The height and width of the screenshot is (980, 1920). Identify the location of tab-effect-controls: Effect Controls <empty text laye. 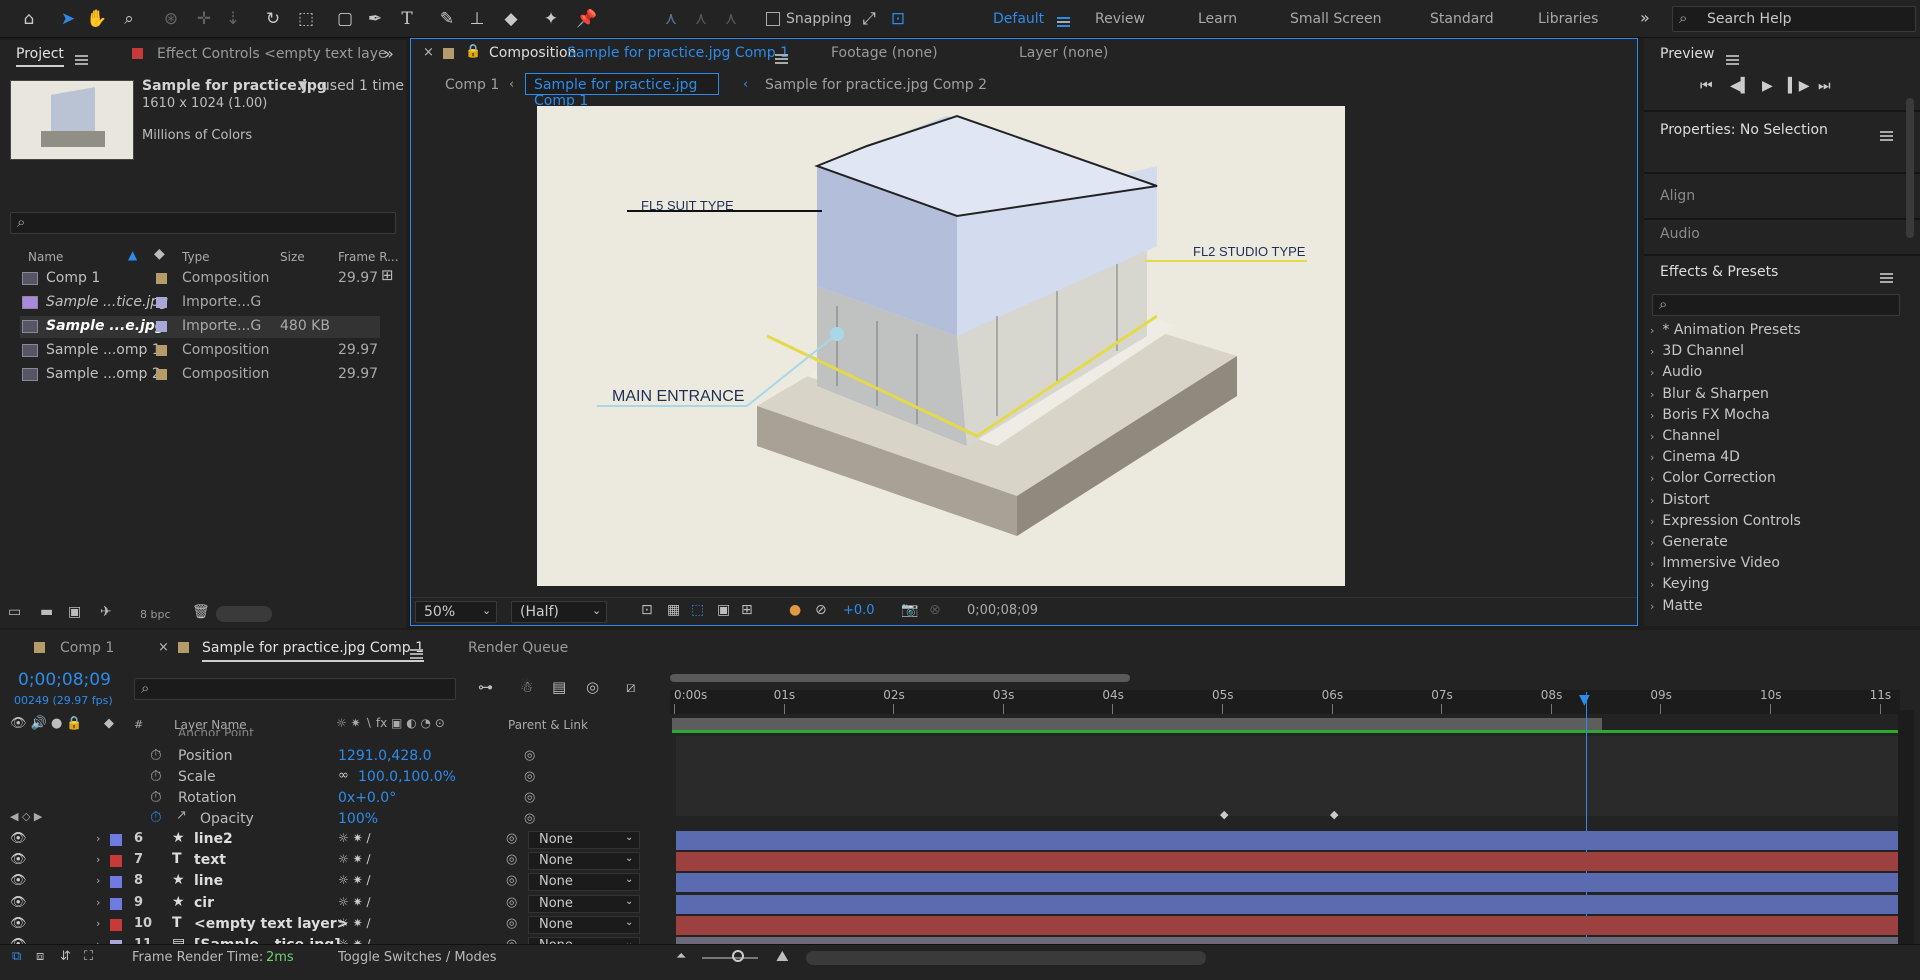
(272, 54).